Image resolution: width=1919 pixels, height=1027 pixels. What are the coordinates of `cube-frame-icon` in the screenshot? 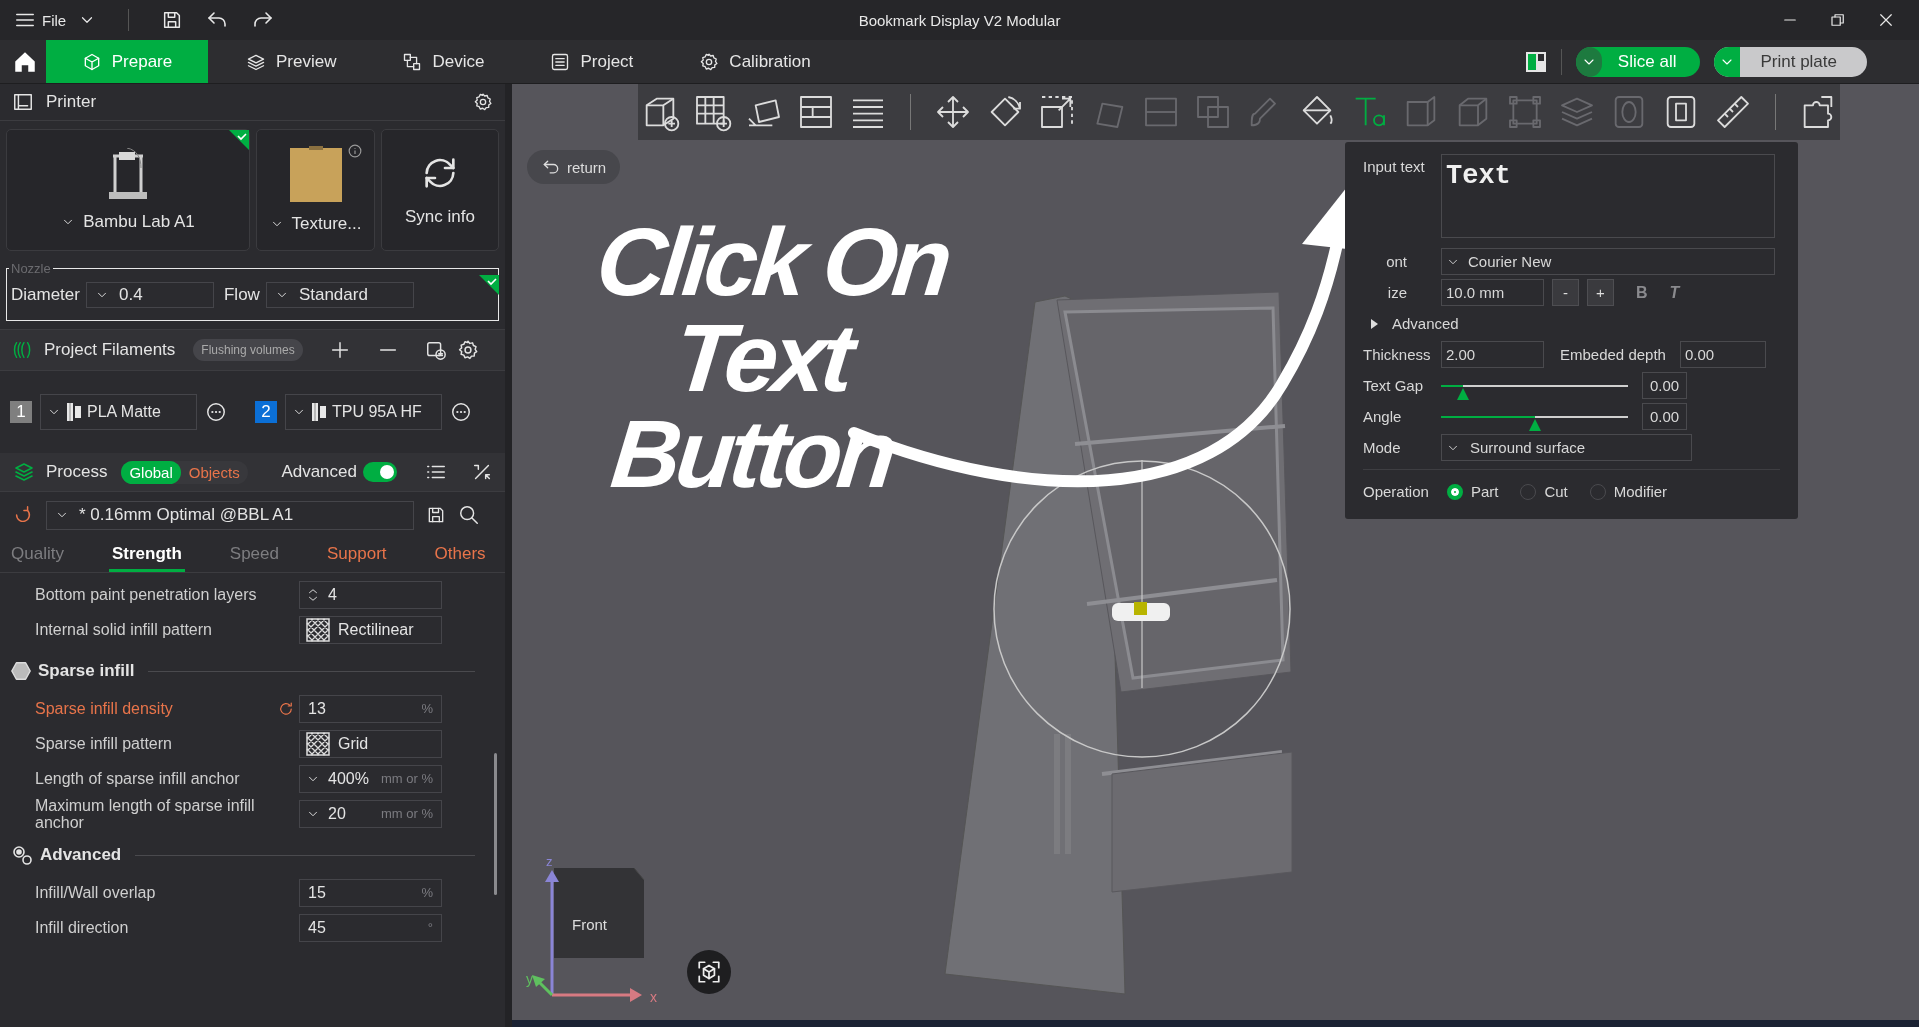 It's located at (709, 972).